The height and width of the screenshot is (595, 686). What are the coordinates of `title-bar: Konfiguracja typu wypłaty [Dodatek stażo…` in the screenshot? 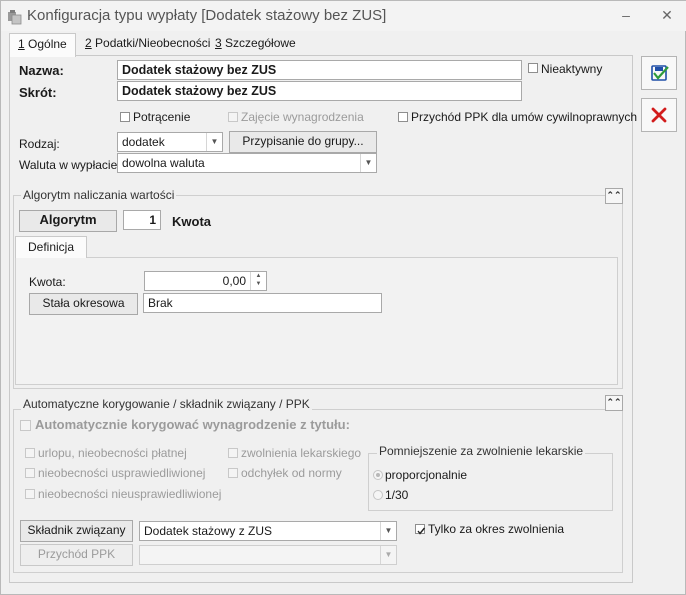 It's located at (343, 16).